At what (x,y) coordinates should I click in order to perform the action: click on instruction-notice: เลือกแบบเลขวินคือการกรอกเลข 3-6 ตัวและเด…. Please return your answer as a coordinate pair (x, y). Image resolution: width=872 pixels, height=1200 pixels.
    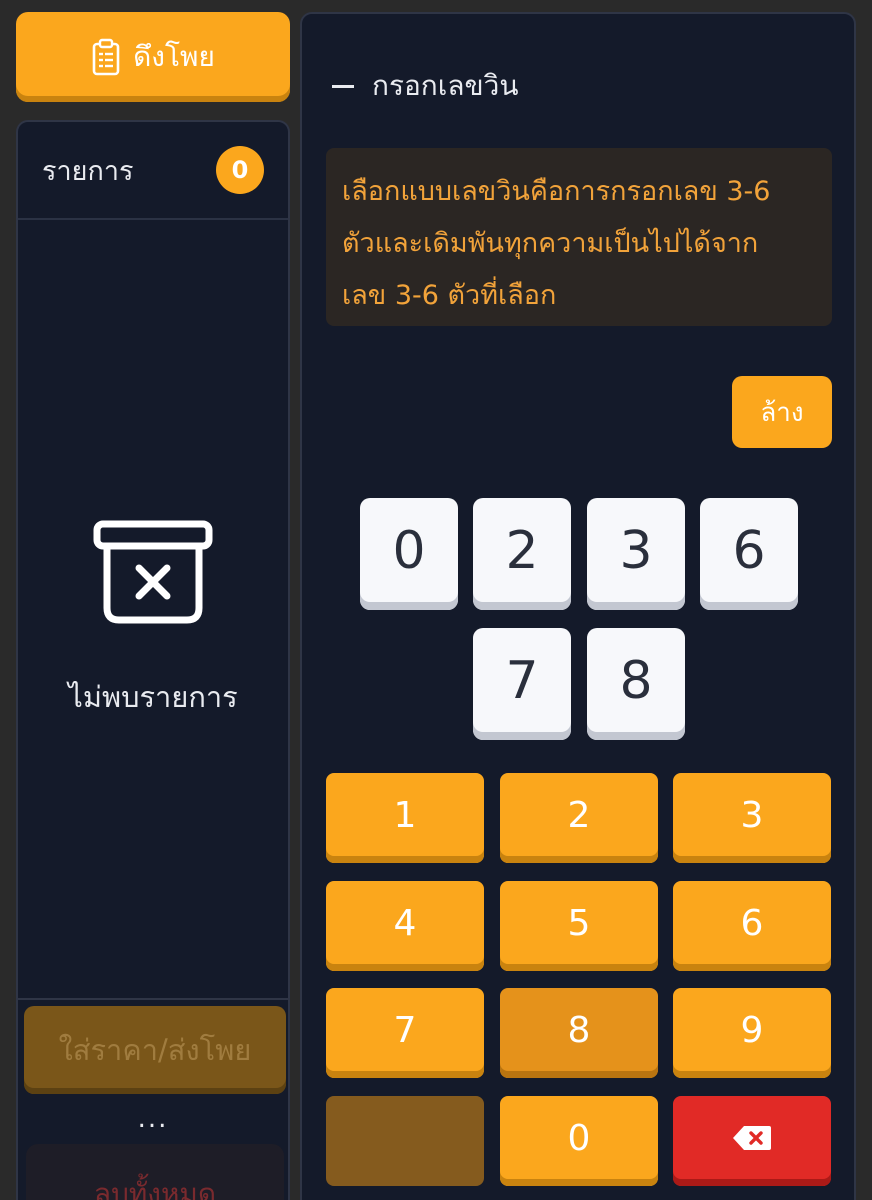
    Looking at the image, I should click on (579, 237).